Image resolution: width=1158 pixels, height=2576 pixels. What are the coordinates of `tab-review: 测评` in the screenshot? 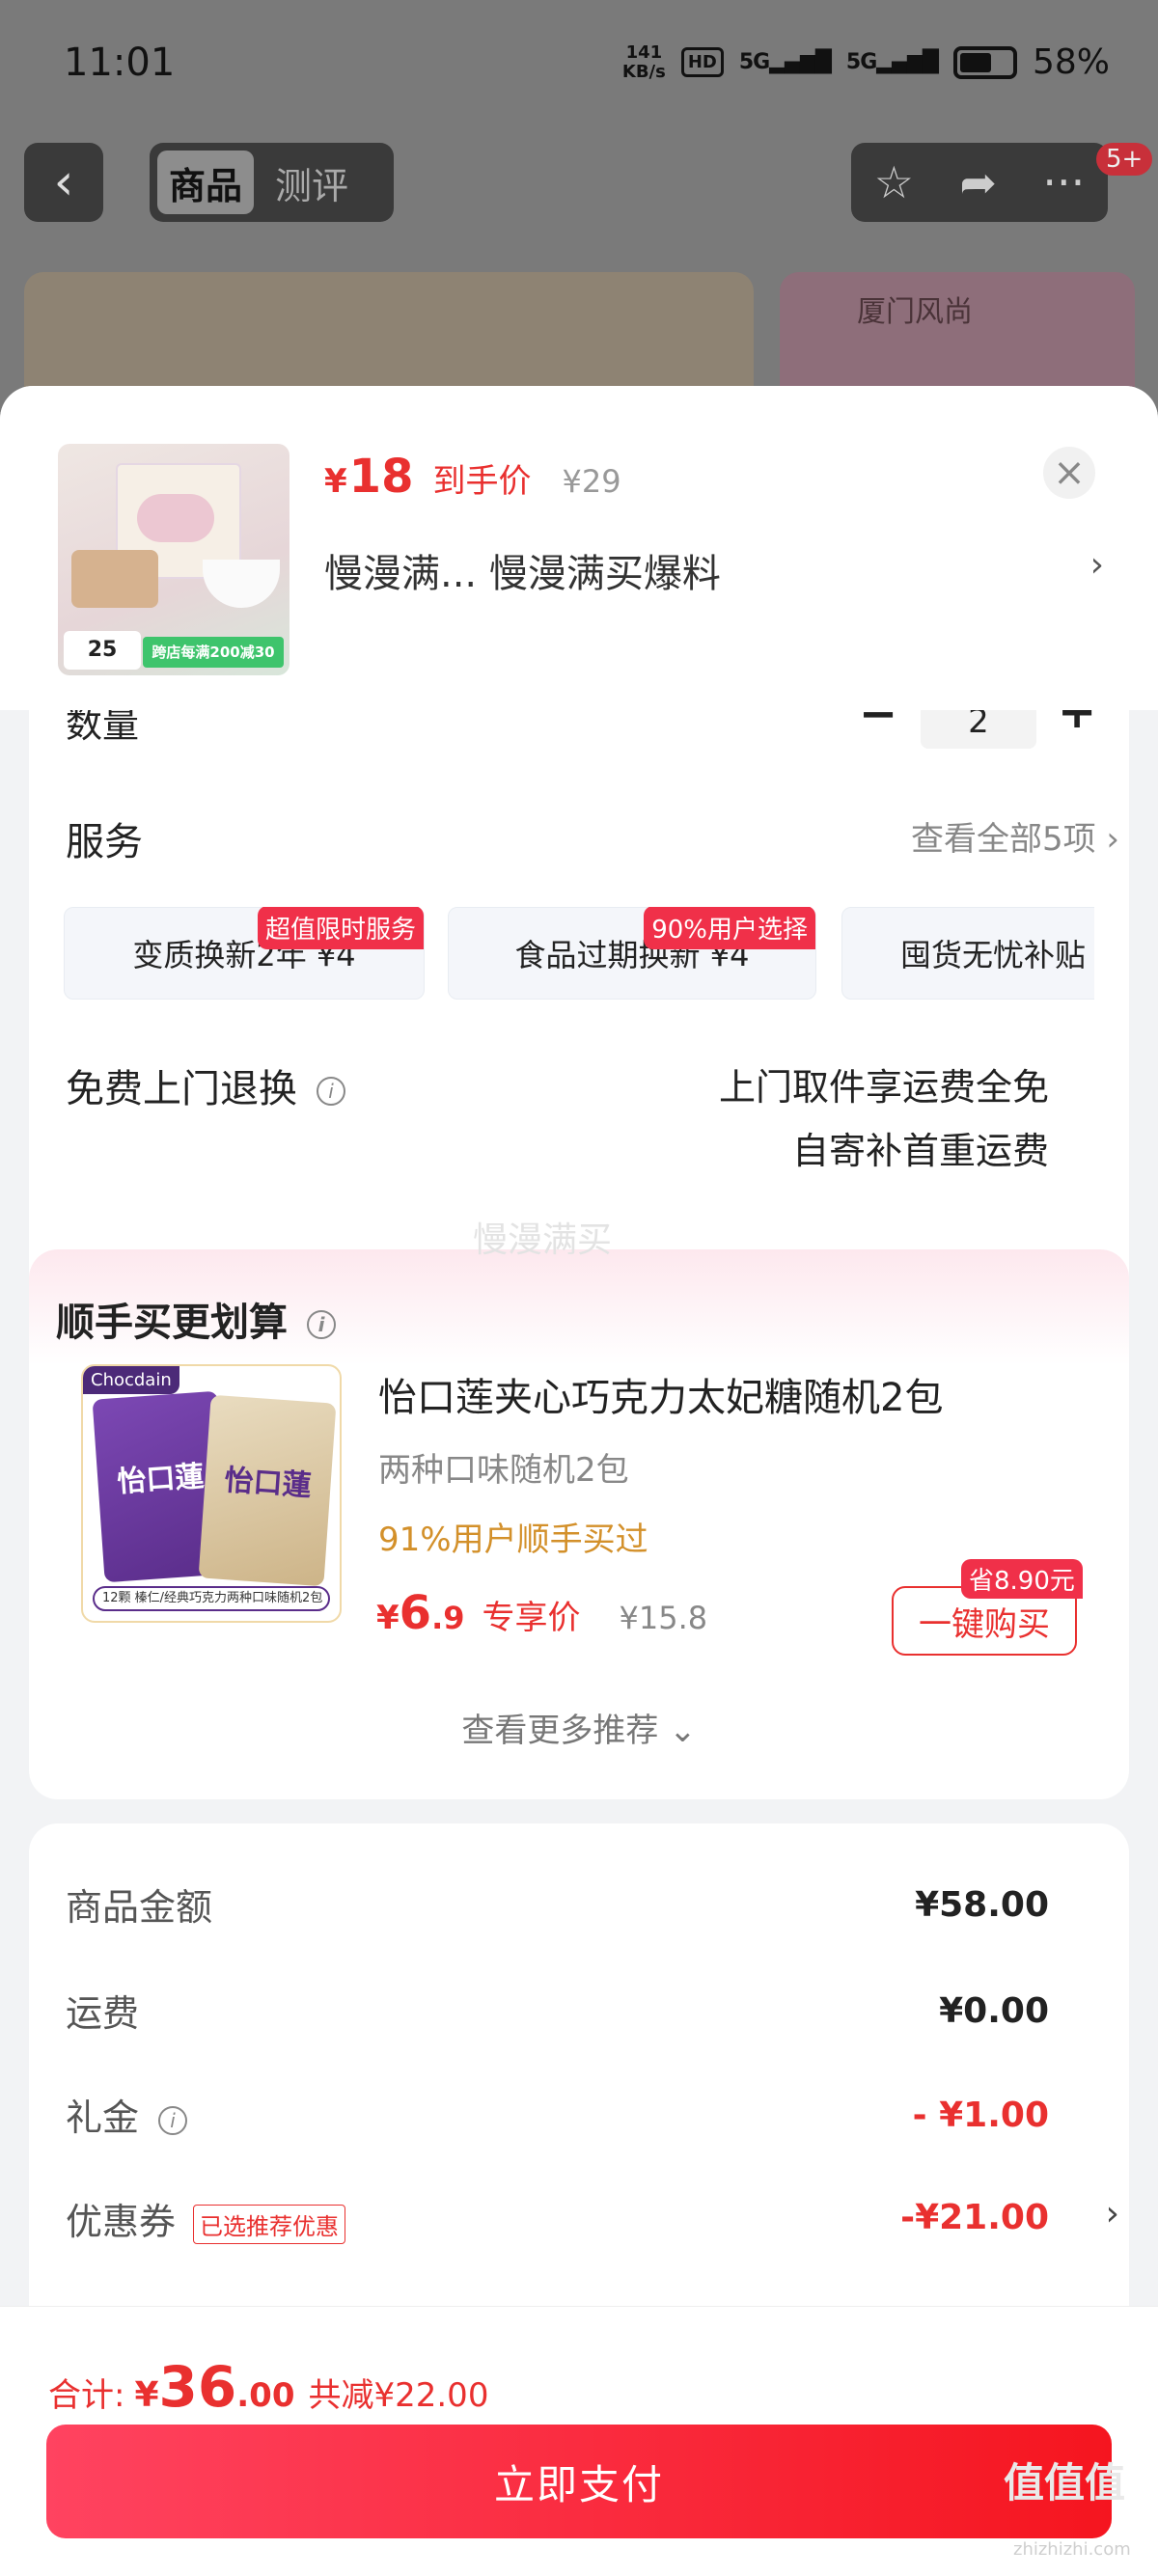 It's located at (311, 182).